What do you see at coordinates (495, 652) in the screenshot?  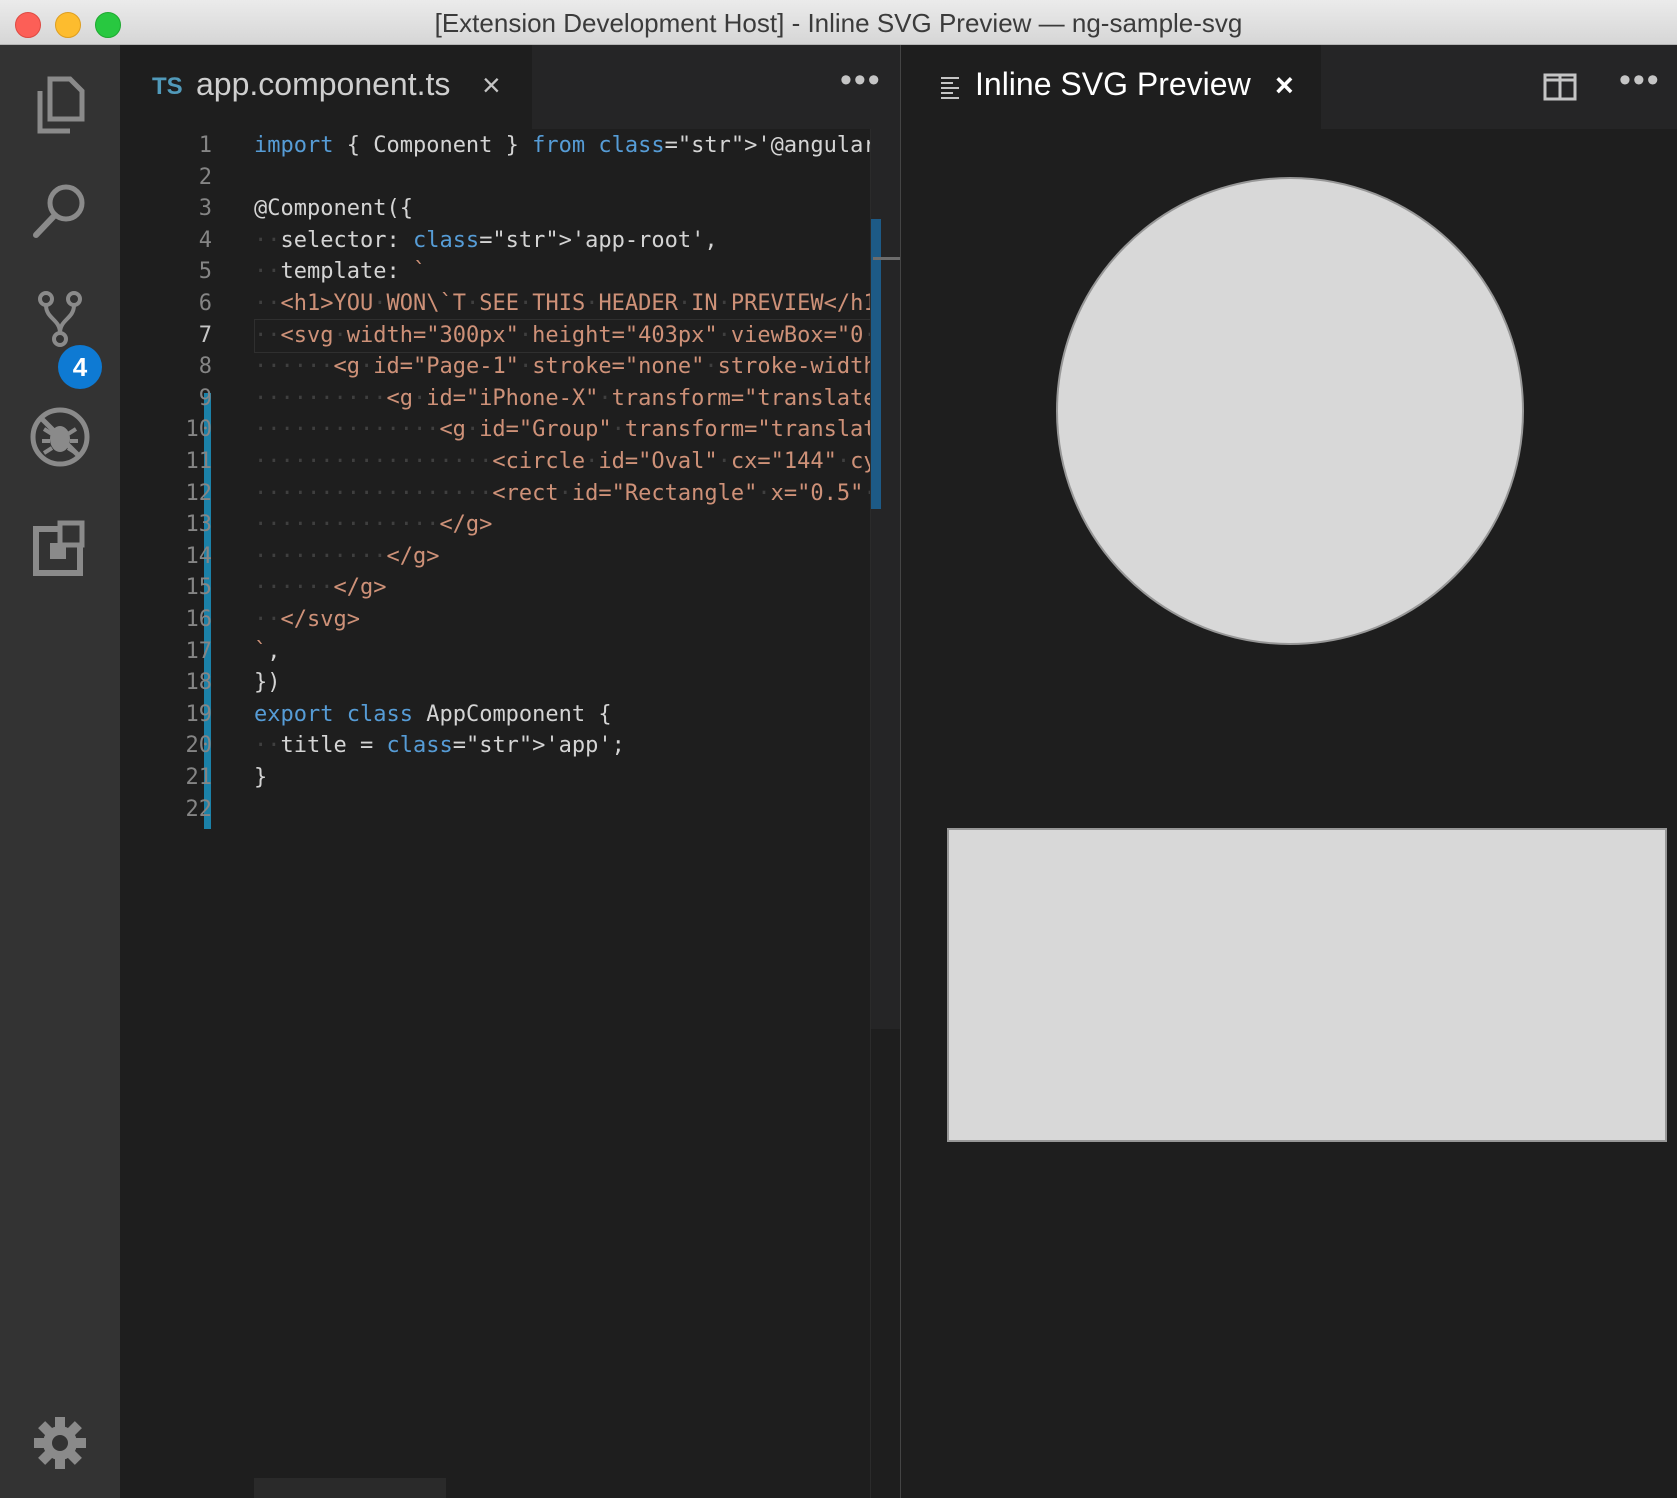 I see `code-line: 17 `,` at bounding box center [495, 652].